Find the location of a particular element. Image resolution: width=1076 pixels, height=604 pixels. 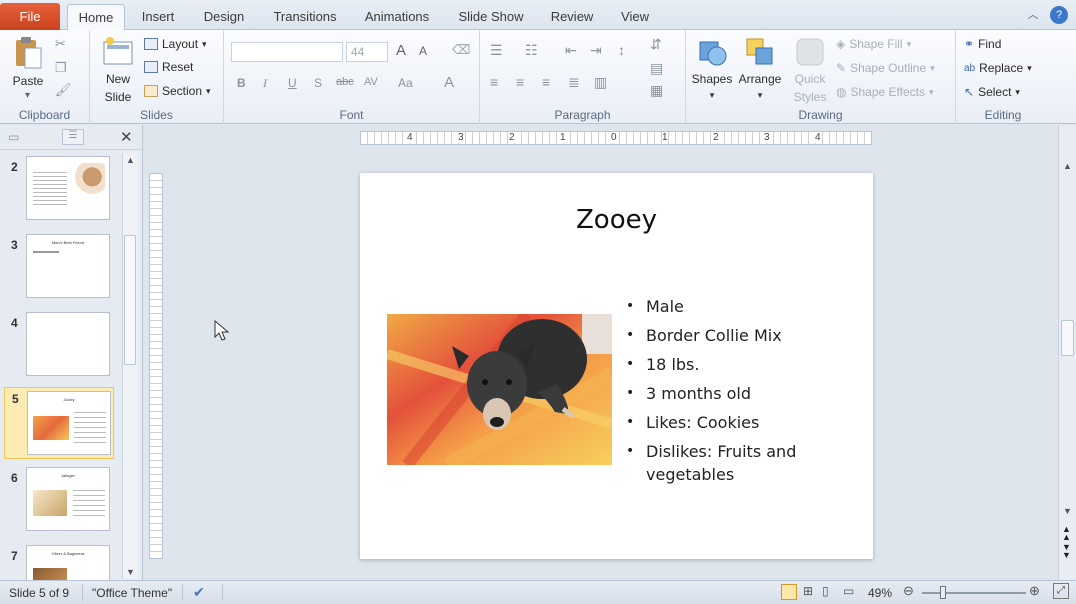

shrink-font-button: A is located at coordinates (423, 51).